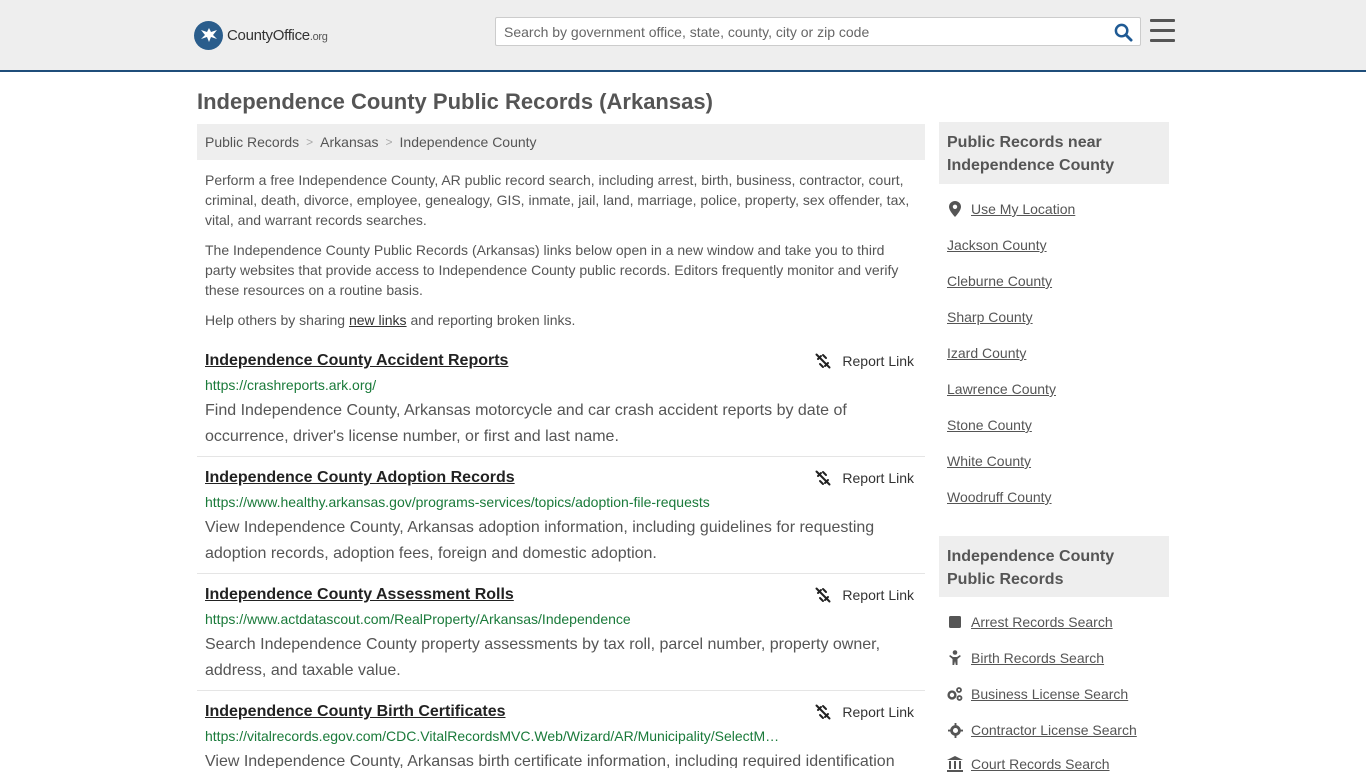  I want to click on arrest-records-link: Arrest Records Search, so click(1030, 622).